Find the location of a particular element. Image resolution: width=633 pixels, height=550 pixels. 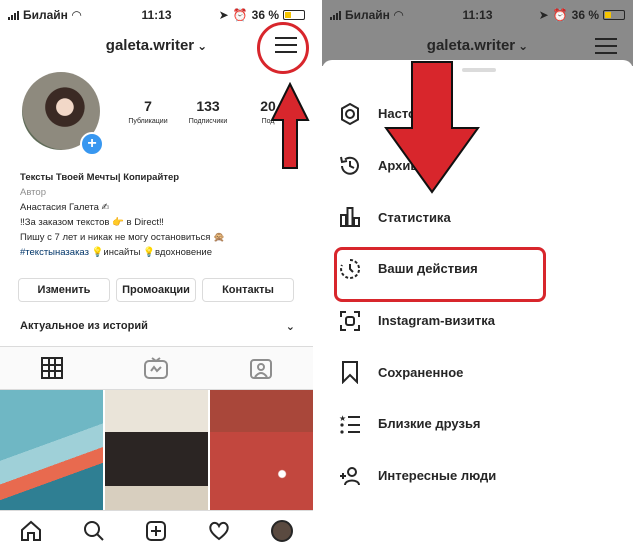

stat-followers: 133 Подписчики is located at coordinates (208, 111).